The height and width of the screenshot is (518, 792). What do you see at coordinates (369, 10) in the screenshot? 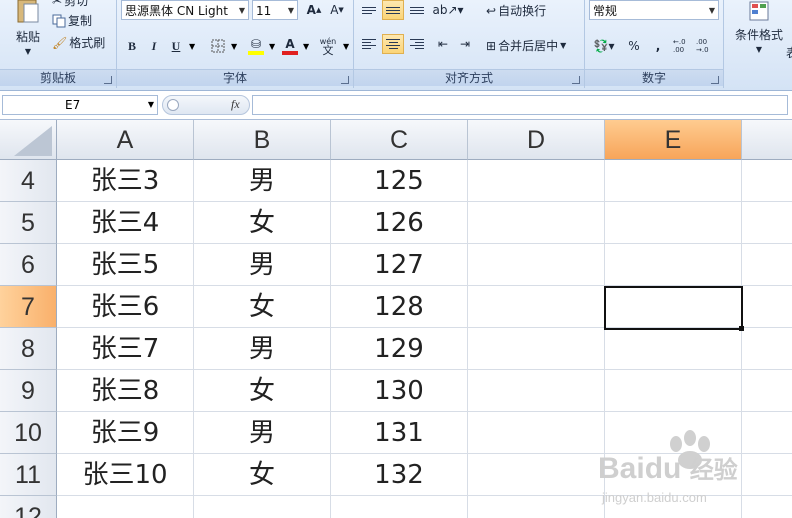
I see `align-top-button` at bounding box center [369, 10].